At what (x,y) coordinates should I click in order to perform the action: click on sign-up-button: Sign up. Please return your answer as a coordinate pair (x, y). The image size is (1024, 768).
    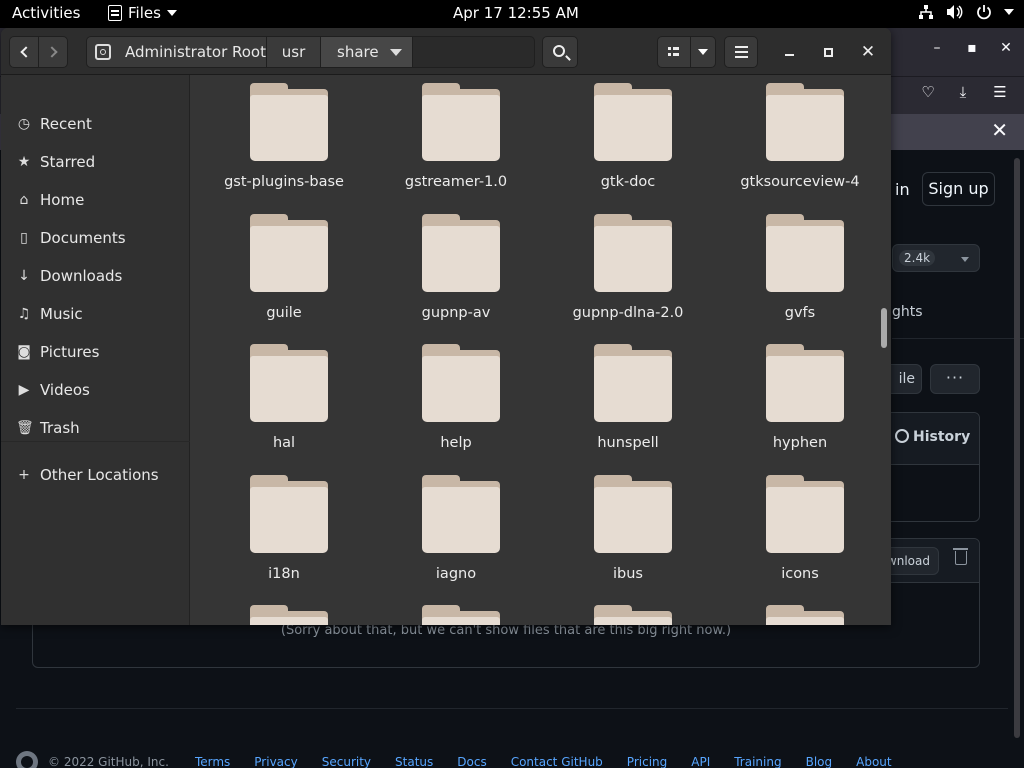
    Looking at the image, I should click on (958, 189).